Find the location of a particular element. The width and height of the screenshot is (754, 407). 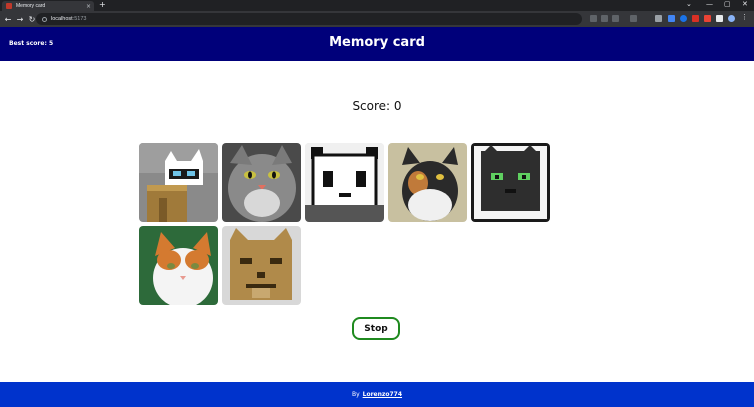

pixel-panda-image is located at coordinates (344, 182).